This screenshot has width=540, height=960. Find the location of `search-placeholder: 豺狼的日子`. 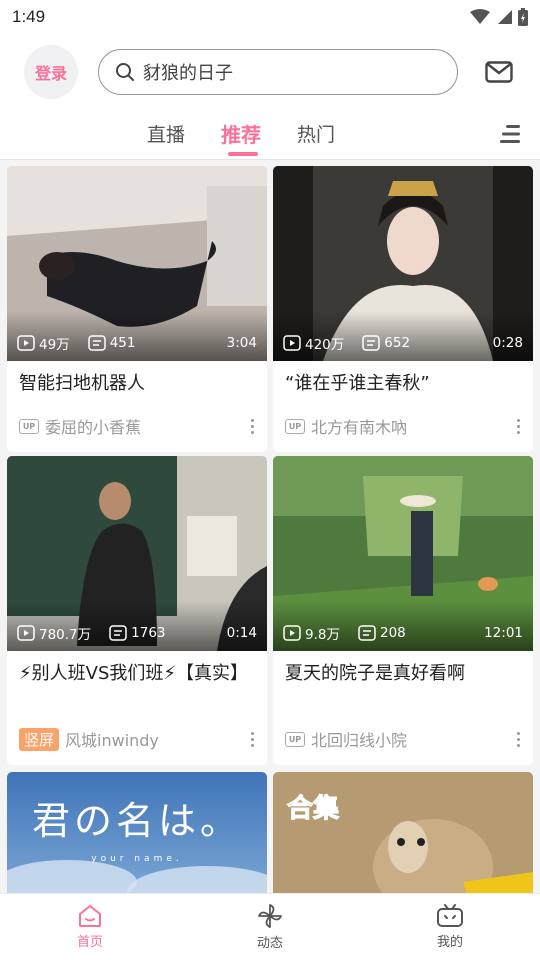

search-placeholder: 豺狼的日子 is located at coordinates (188, 73).